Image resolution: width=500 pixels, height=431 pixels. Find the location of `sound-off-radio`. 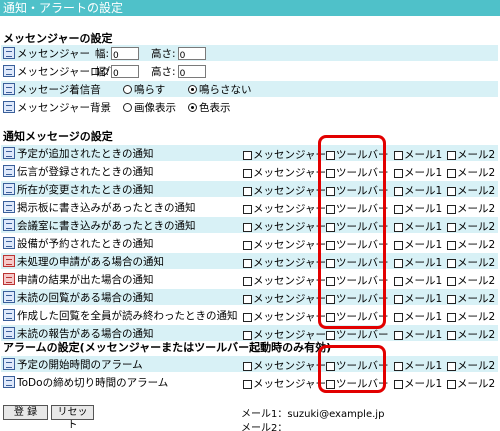

sound-off-radio is located at coordinates (192, 89).